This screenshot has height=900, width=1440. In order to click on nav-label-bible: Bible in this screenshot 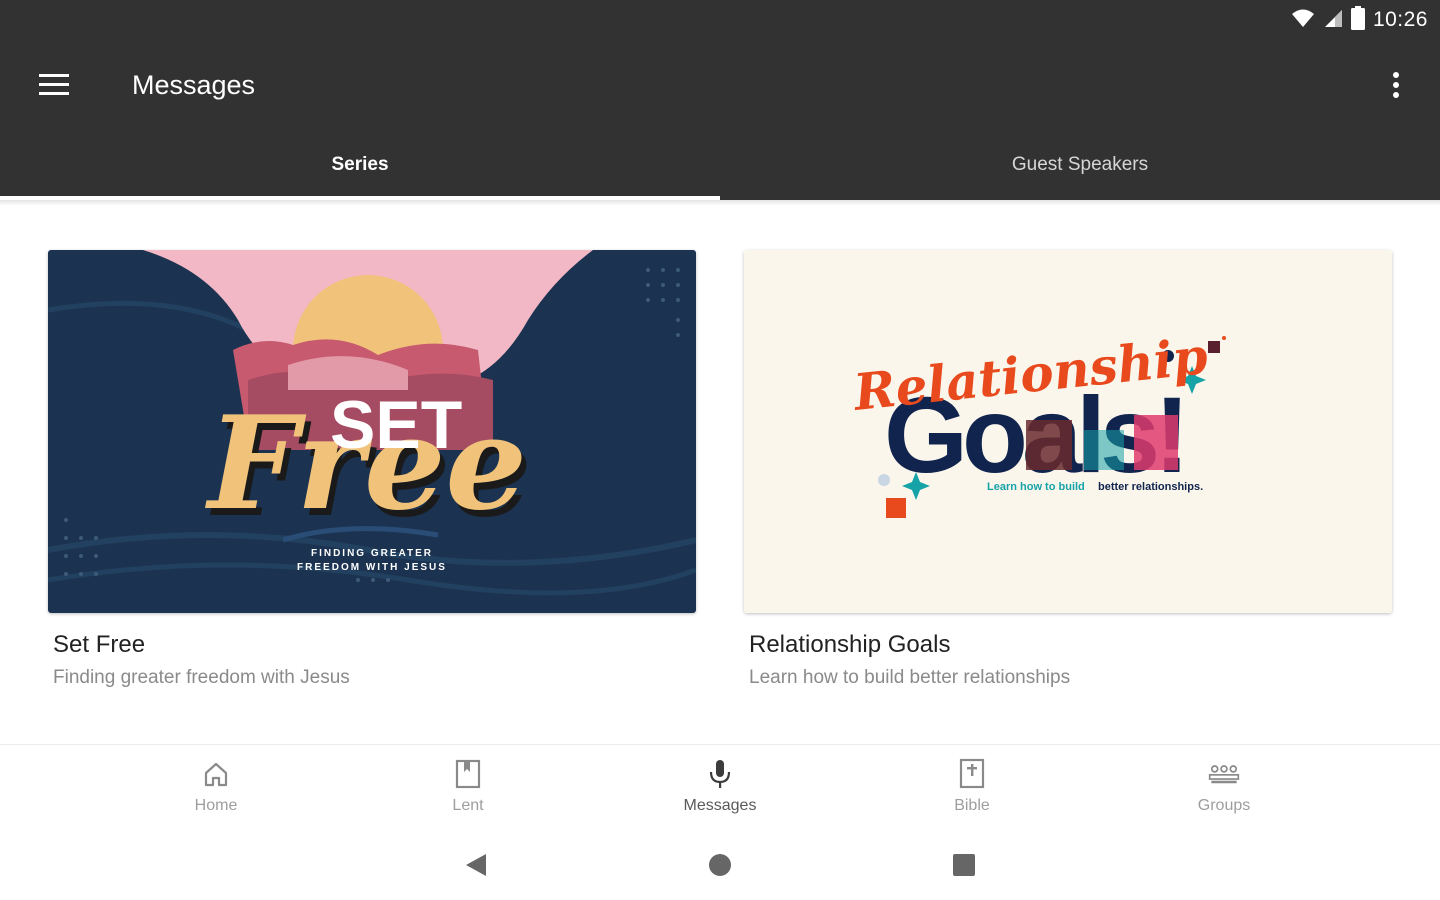, I will do `click(972, 805)`.